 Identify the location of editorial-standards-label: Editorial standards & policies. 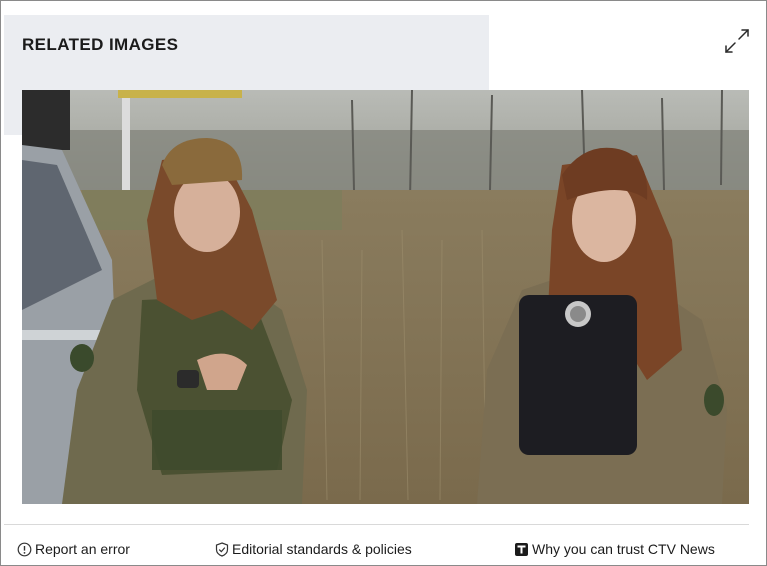
(322, 549).